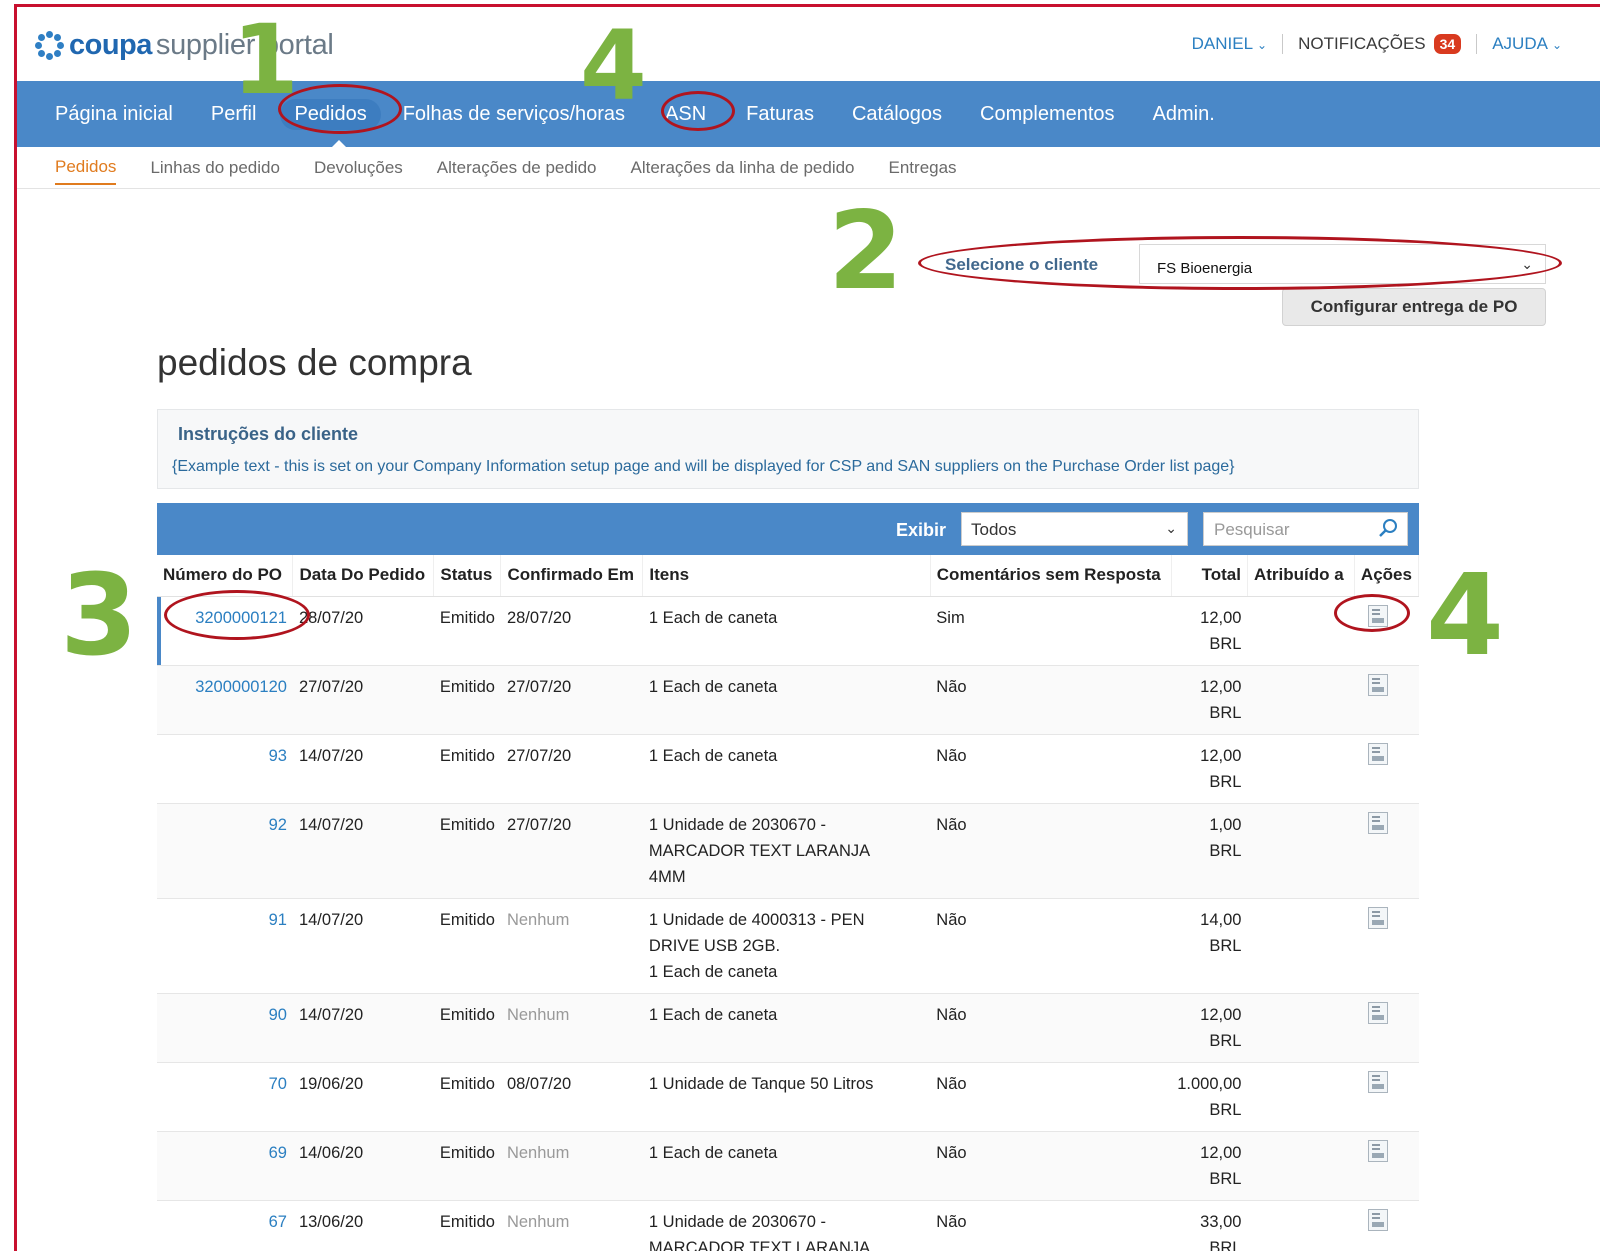  I want to click on order-date: 14/07/20, so click(363, 946).